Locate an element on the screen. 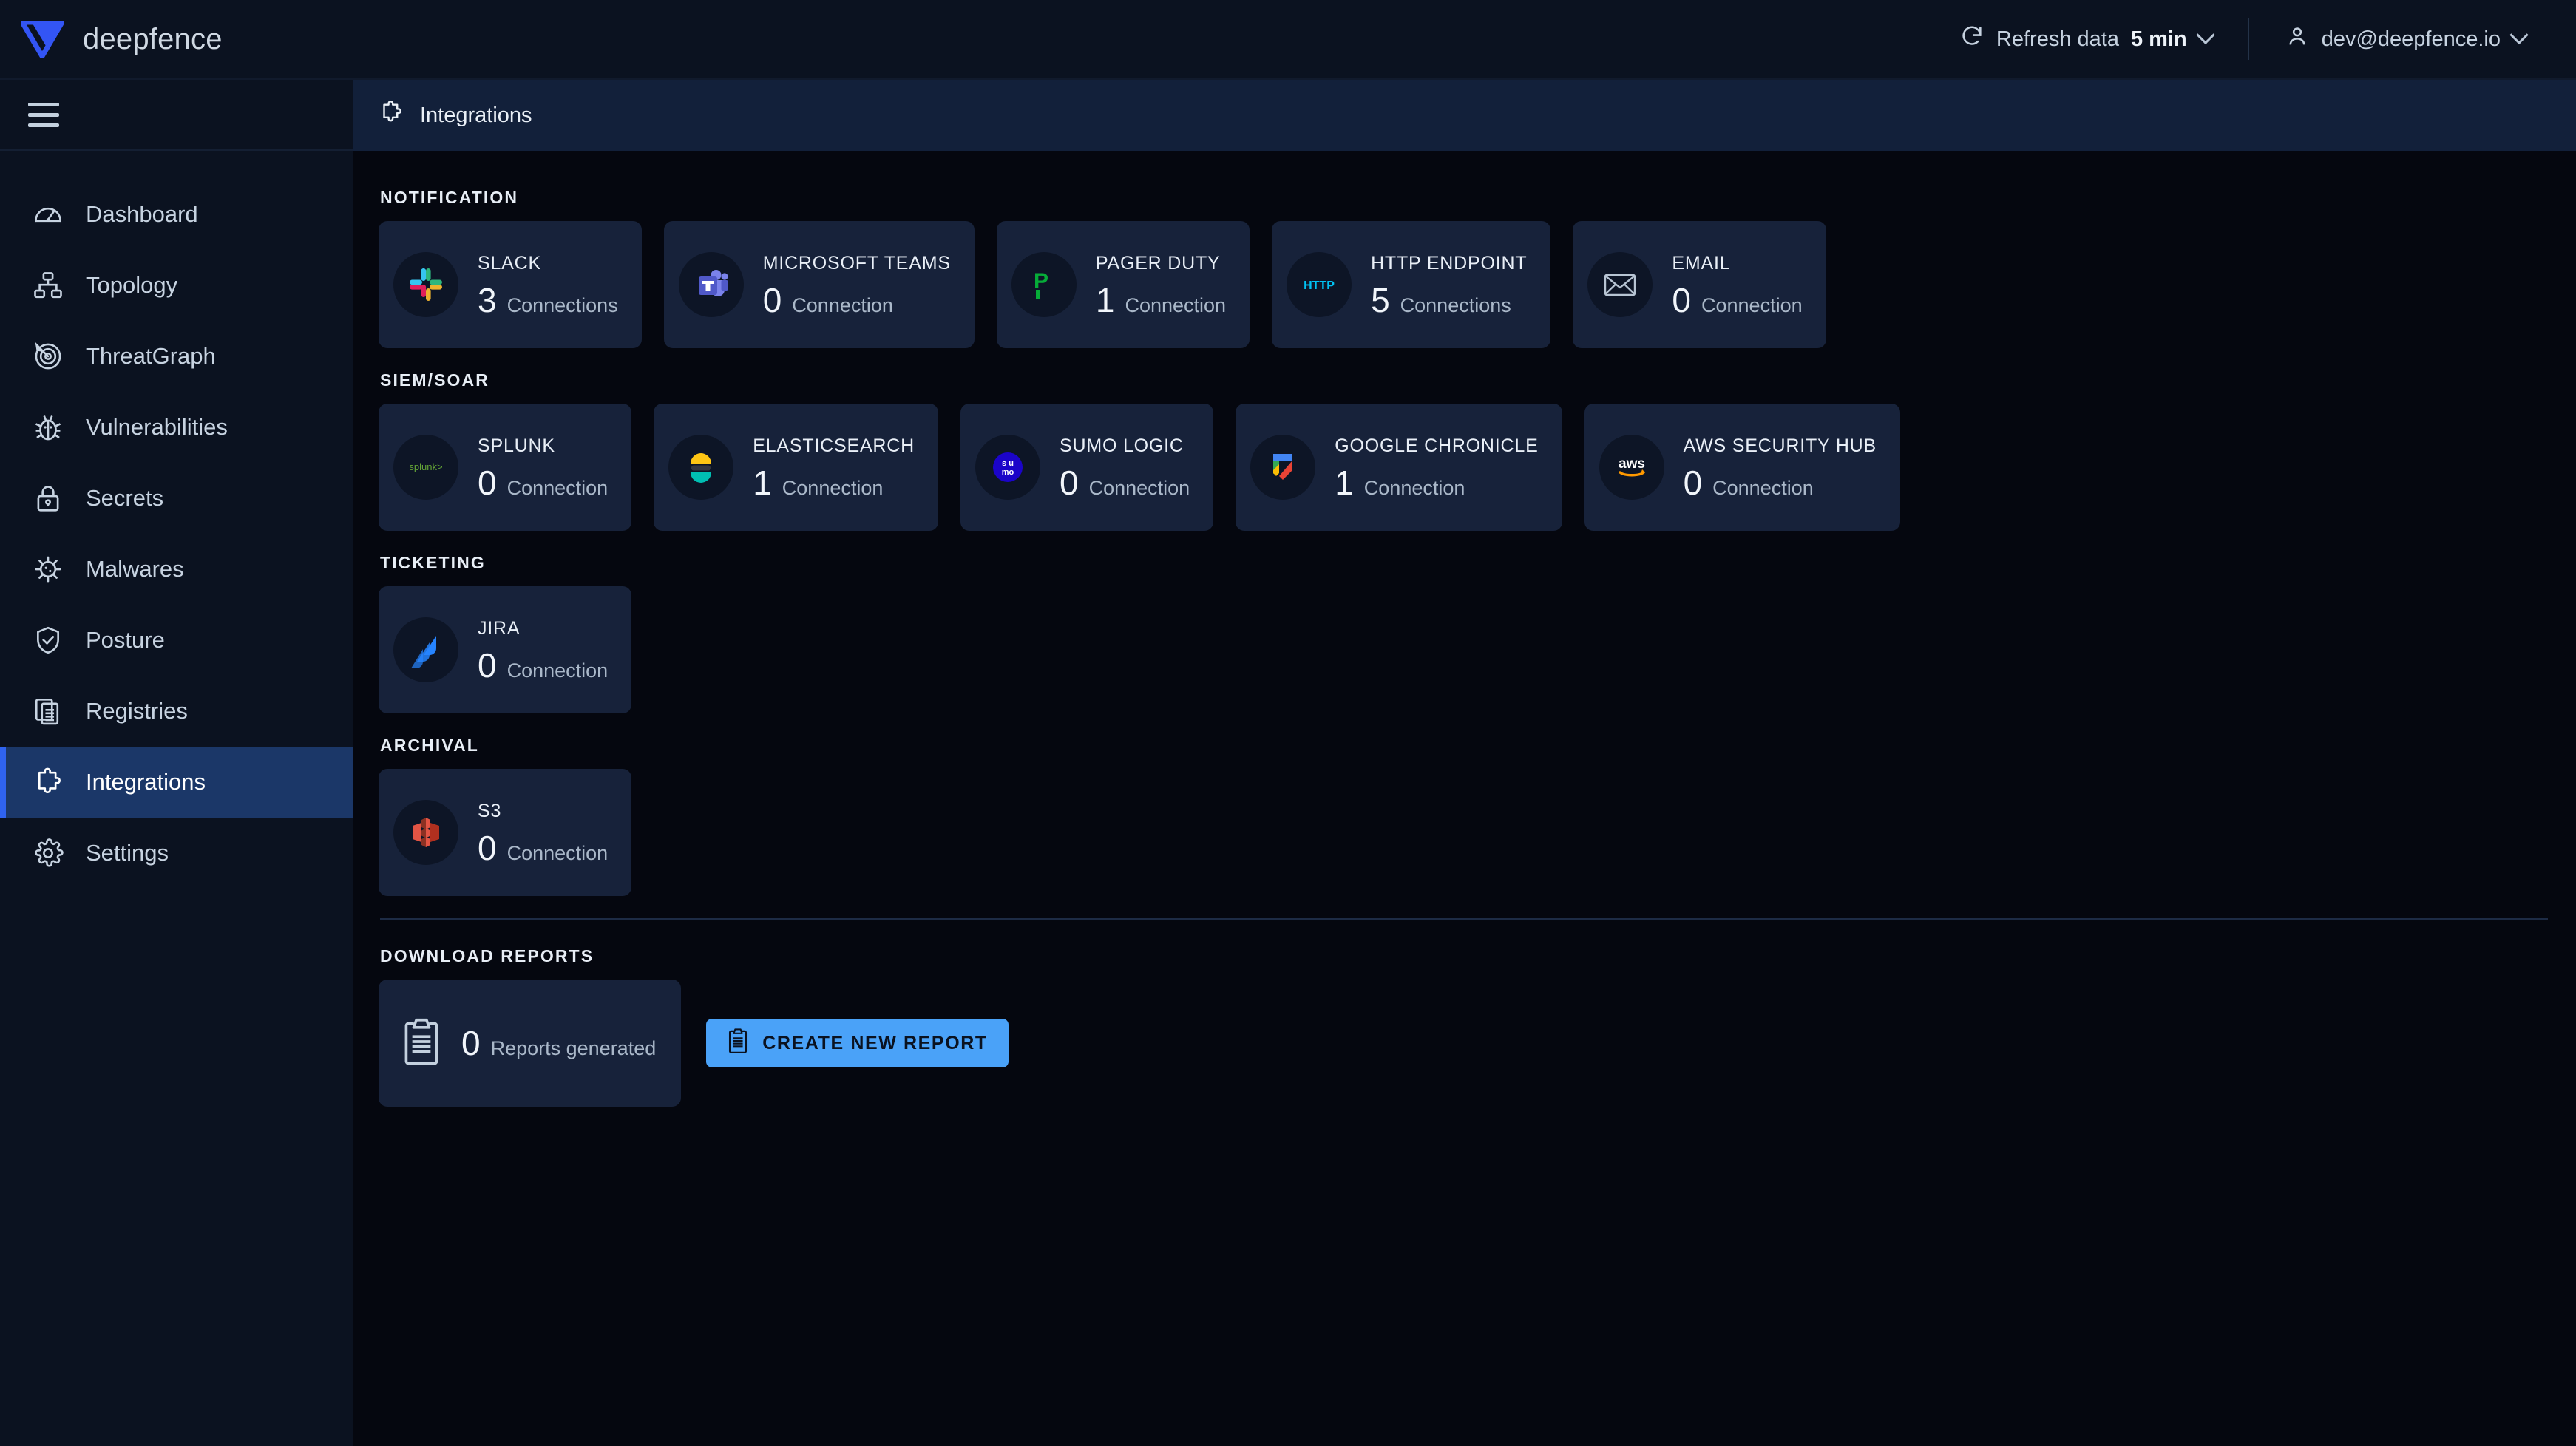 This screenshot has width=2576, height=1446. integration-card-row-archival: S3 0 Connection is located at coordinates (1464, 833).